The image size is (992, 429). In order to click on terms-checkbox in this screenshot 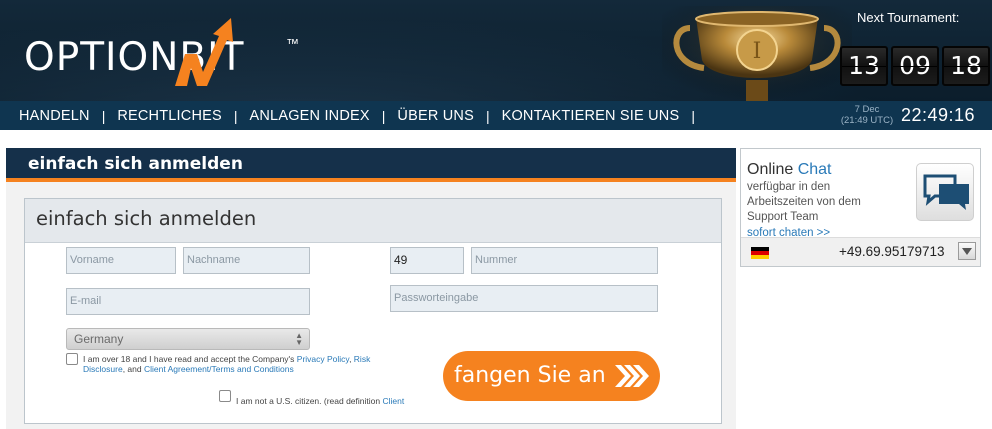, I will do `click(72, 359)`.